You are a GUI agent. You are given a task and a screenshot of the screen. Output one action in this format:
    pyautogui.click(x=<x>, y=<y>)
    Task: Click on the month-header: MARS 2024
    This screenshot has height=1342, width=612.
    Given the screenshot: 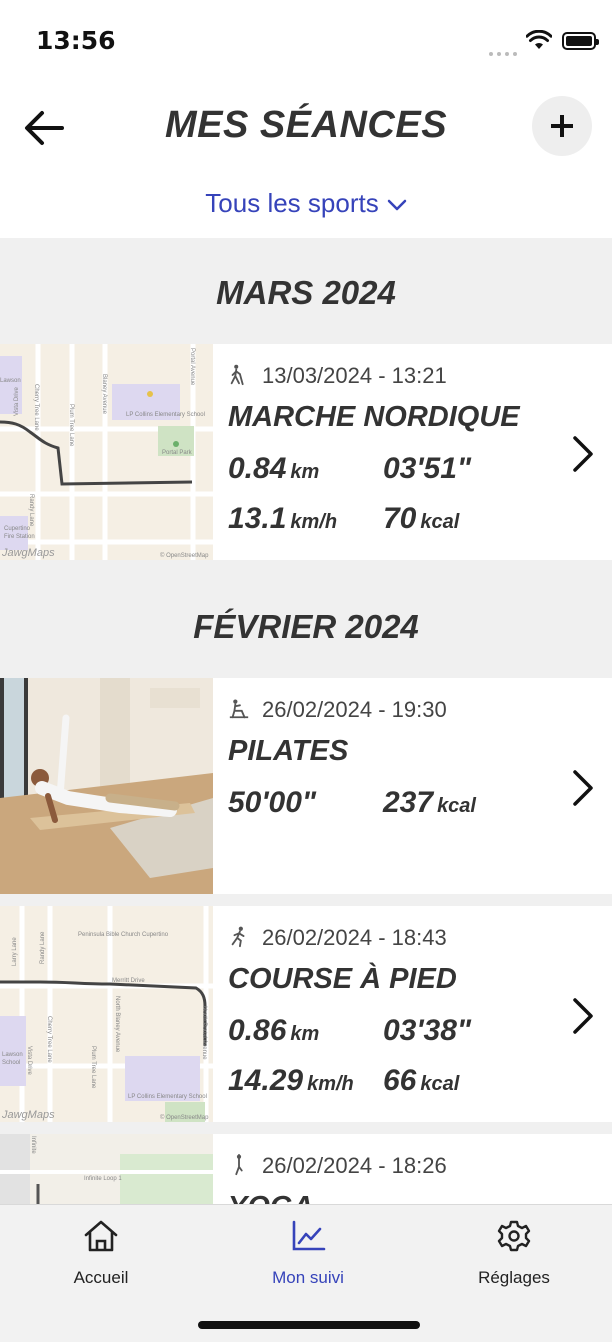 What is the action you would take?
    pyautogui.click(x=306, y=292)
    